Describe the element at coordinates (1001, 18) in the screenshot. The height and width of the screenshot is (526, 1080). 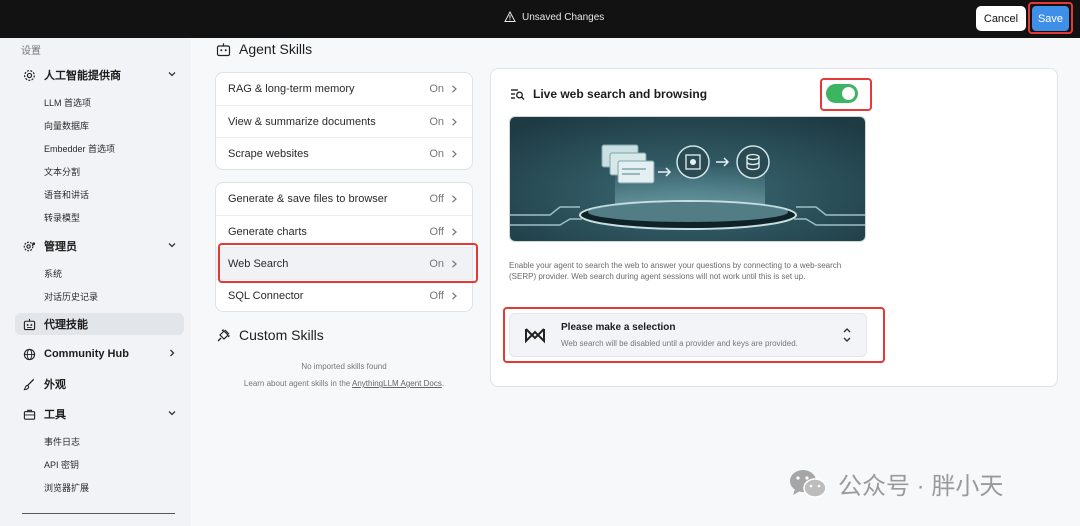
I see `cancel-button: Cancel` at that location.